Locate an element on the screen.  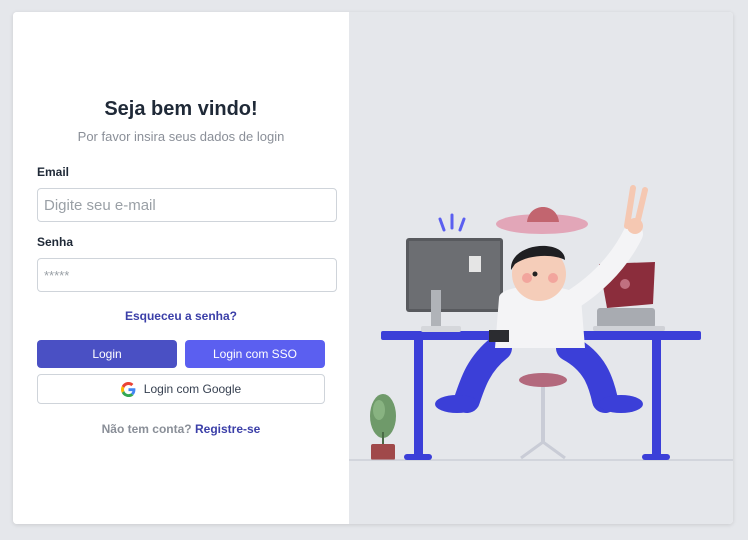
password-label: Senha is located at coordinates (55, 242).